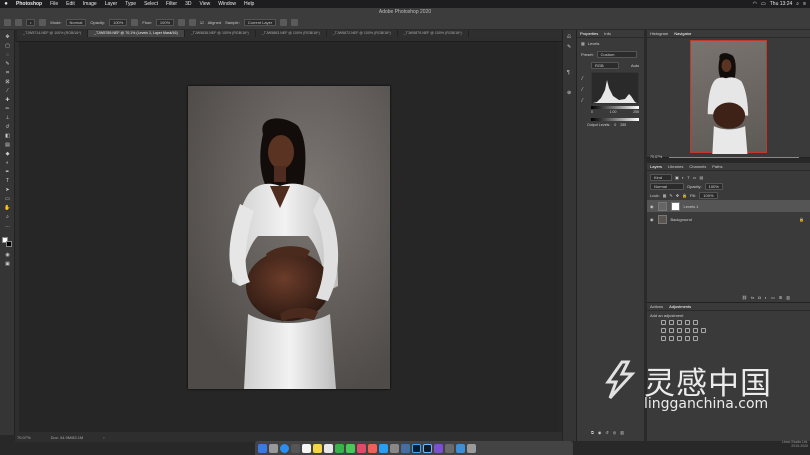  I want to click on ignore-adjustment-icon, so click(284, 22).